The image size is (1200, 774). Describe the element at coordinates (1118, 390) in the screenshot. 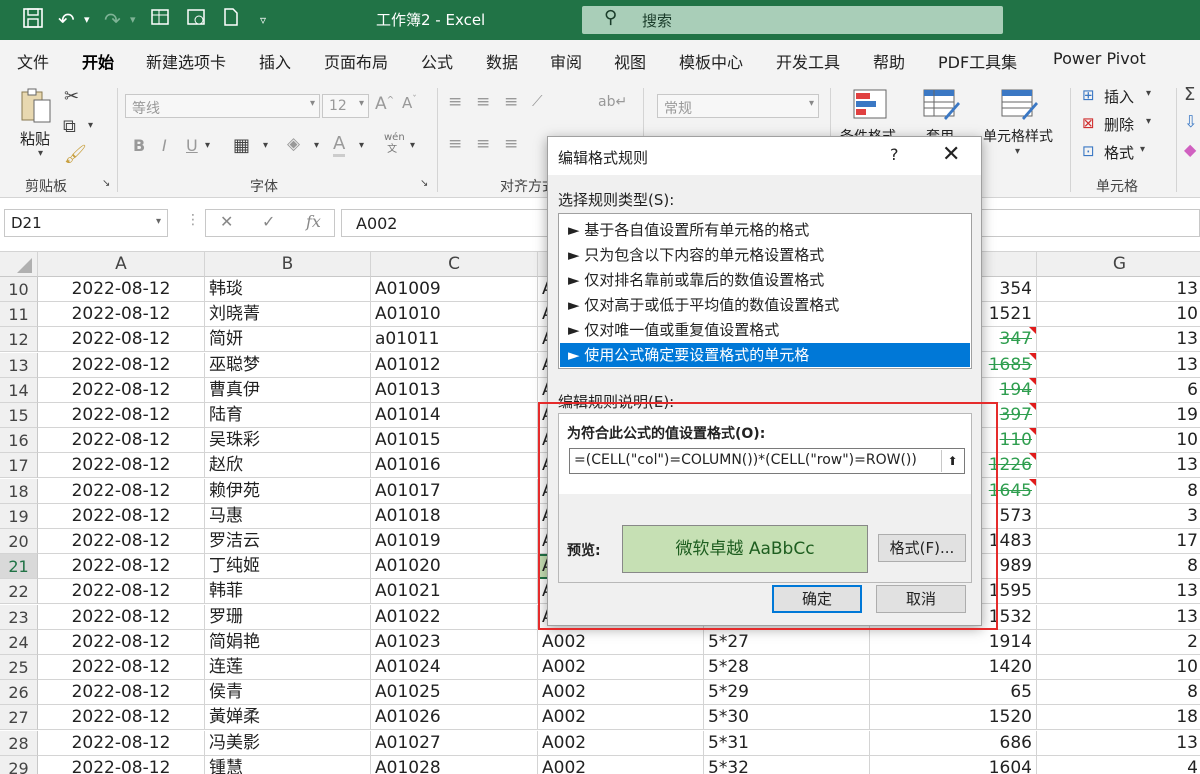

I see `cell-g: 6` at that location.